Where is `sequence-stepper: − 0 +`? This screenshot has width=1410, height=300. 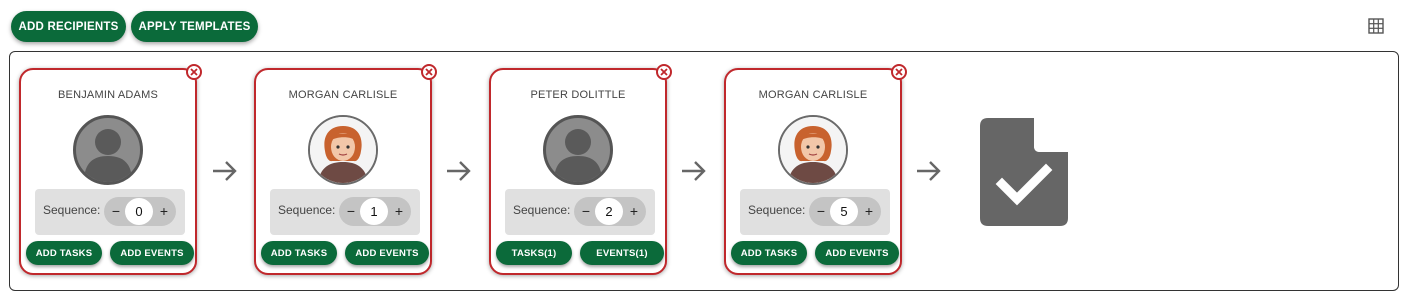
sequence-stepper: − 0 + is located at coordinates (140, 211).